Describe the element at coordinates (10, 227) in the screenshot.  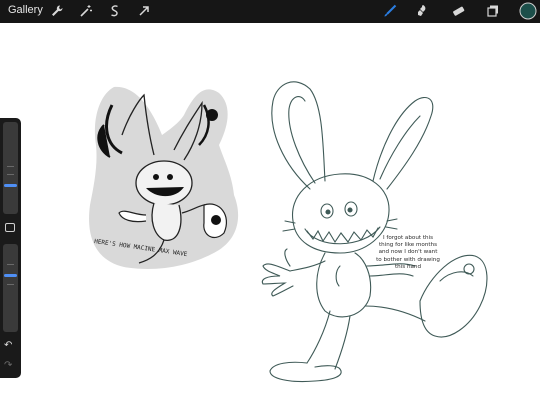
I see `modify-button` at that location.